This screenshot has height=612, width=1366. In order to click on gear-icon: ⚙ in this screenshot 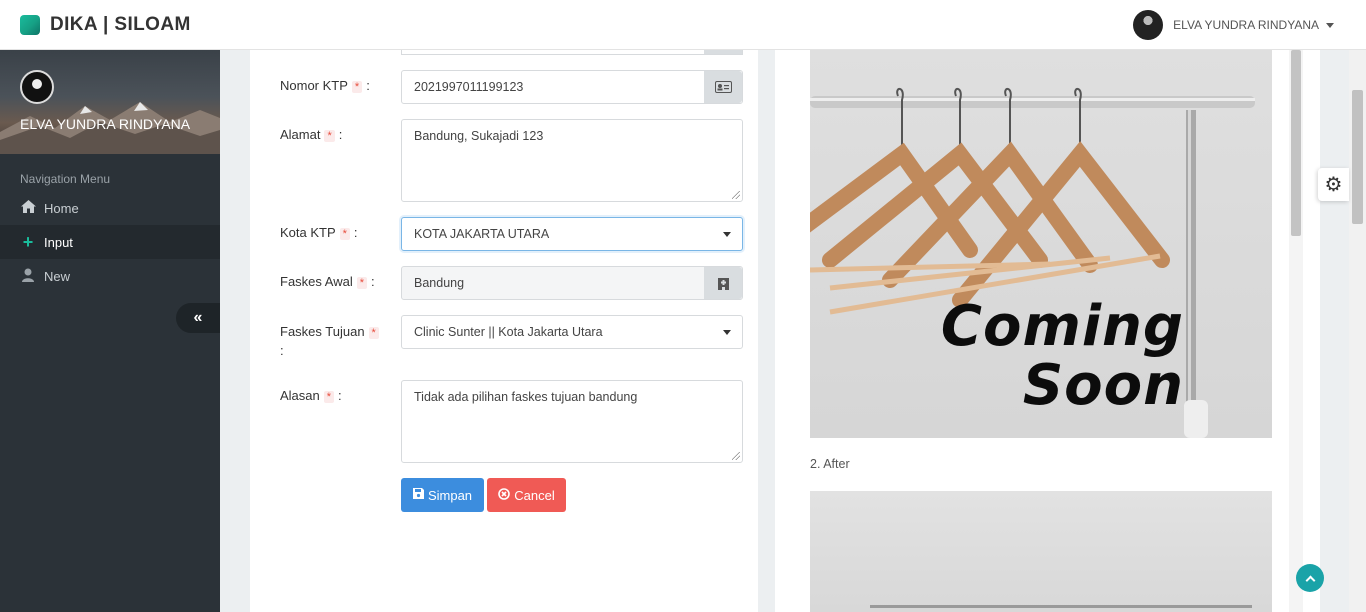, I will do `click(1333, 185)`.